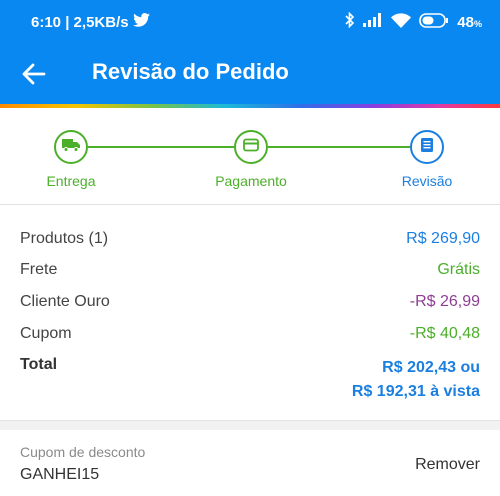 The image size is (500, 496). Describe the element at coordinates (39, 364) in the screenshot. I see `total-label: Total` at that location.